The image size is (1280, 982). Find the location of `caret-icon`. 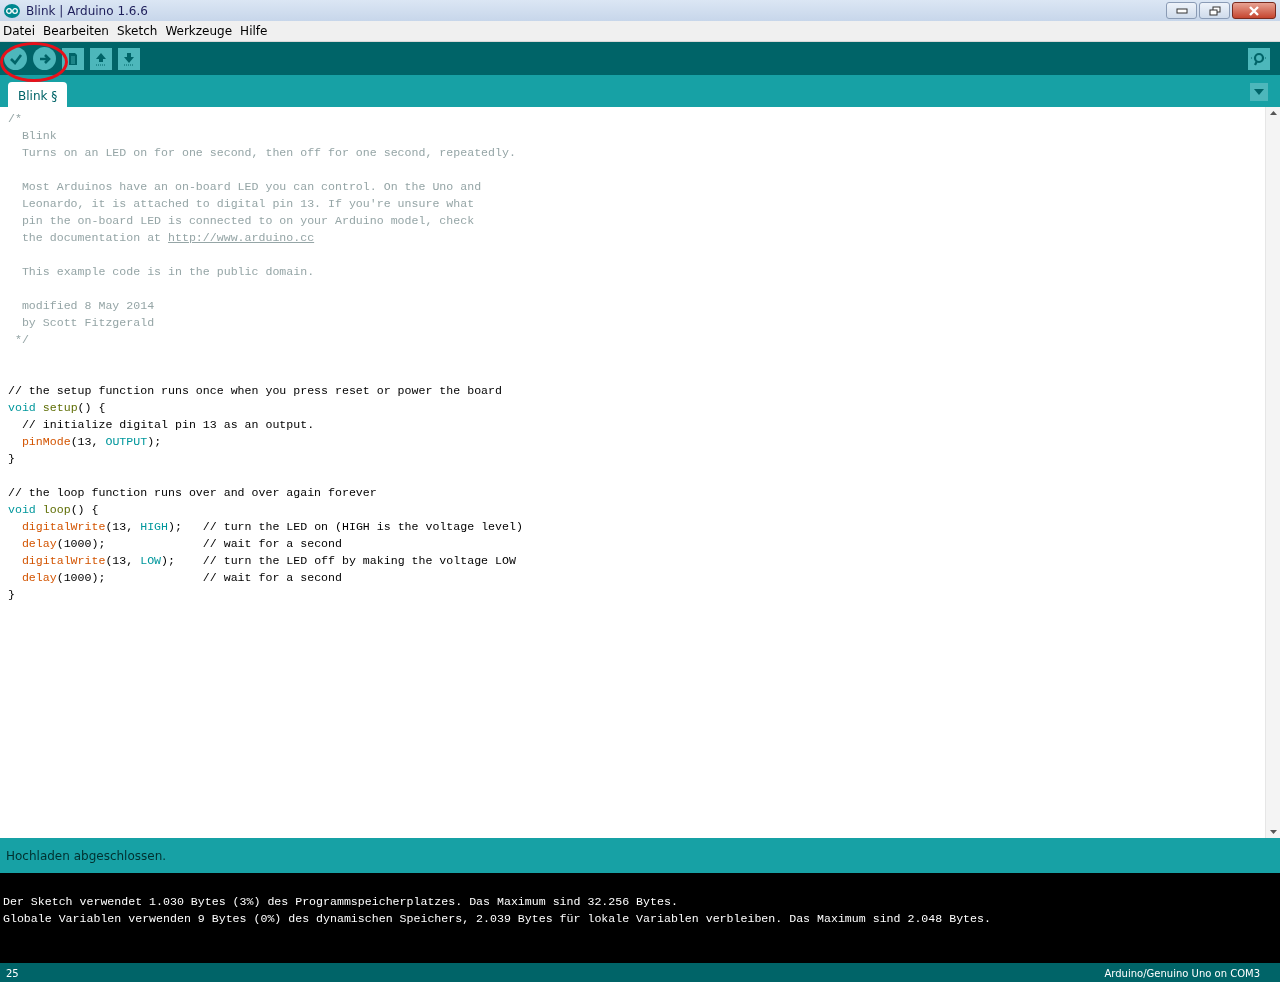

caret-icon is located at coordinates (1259, 92).